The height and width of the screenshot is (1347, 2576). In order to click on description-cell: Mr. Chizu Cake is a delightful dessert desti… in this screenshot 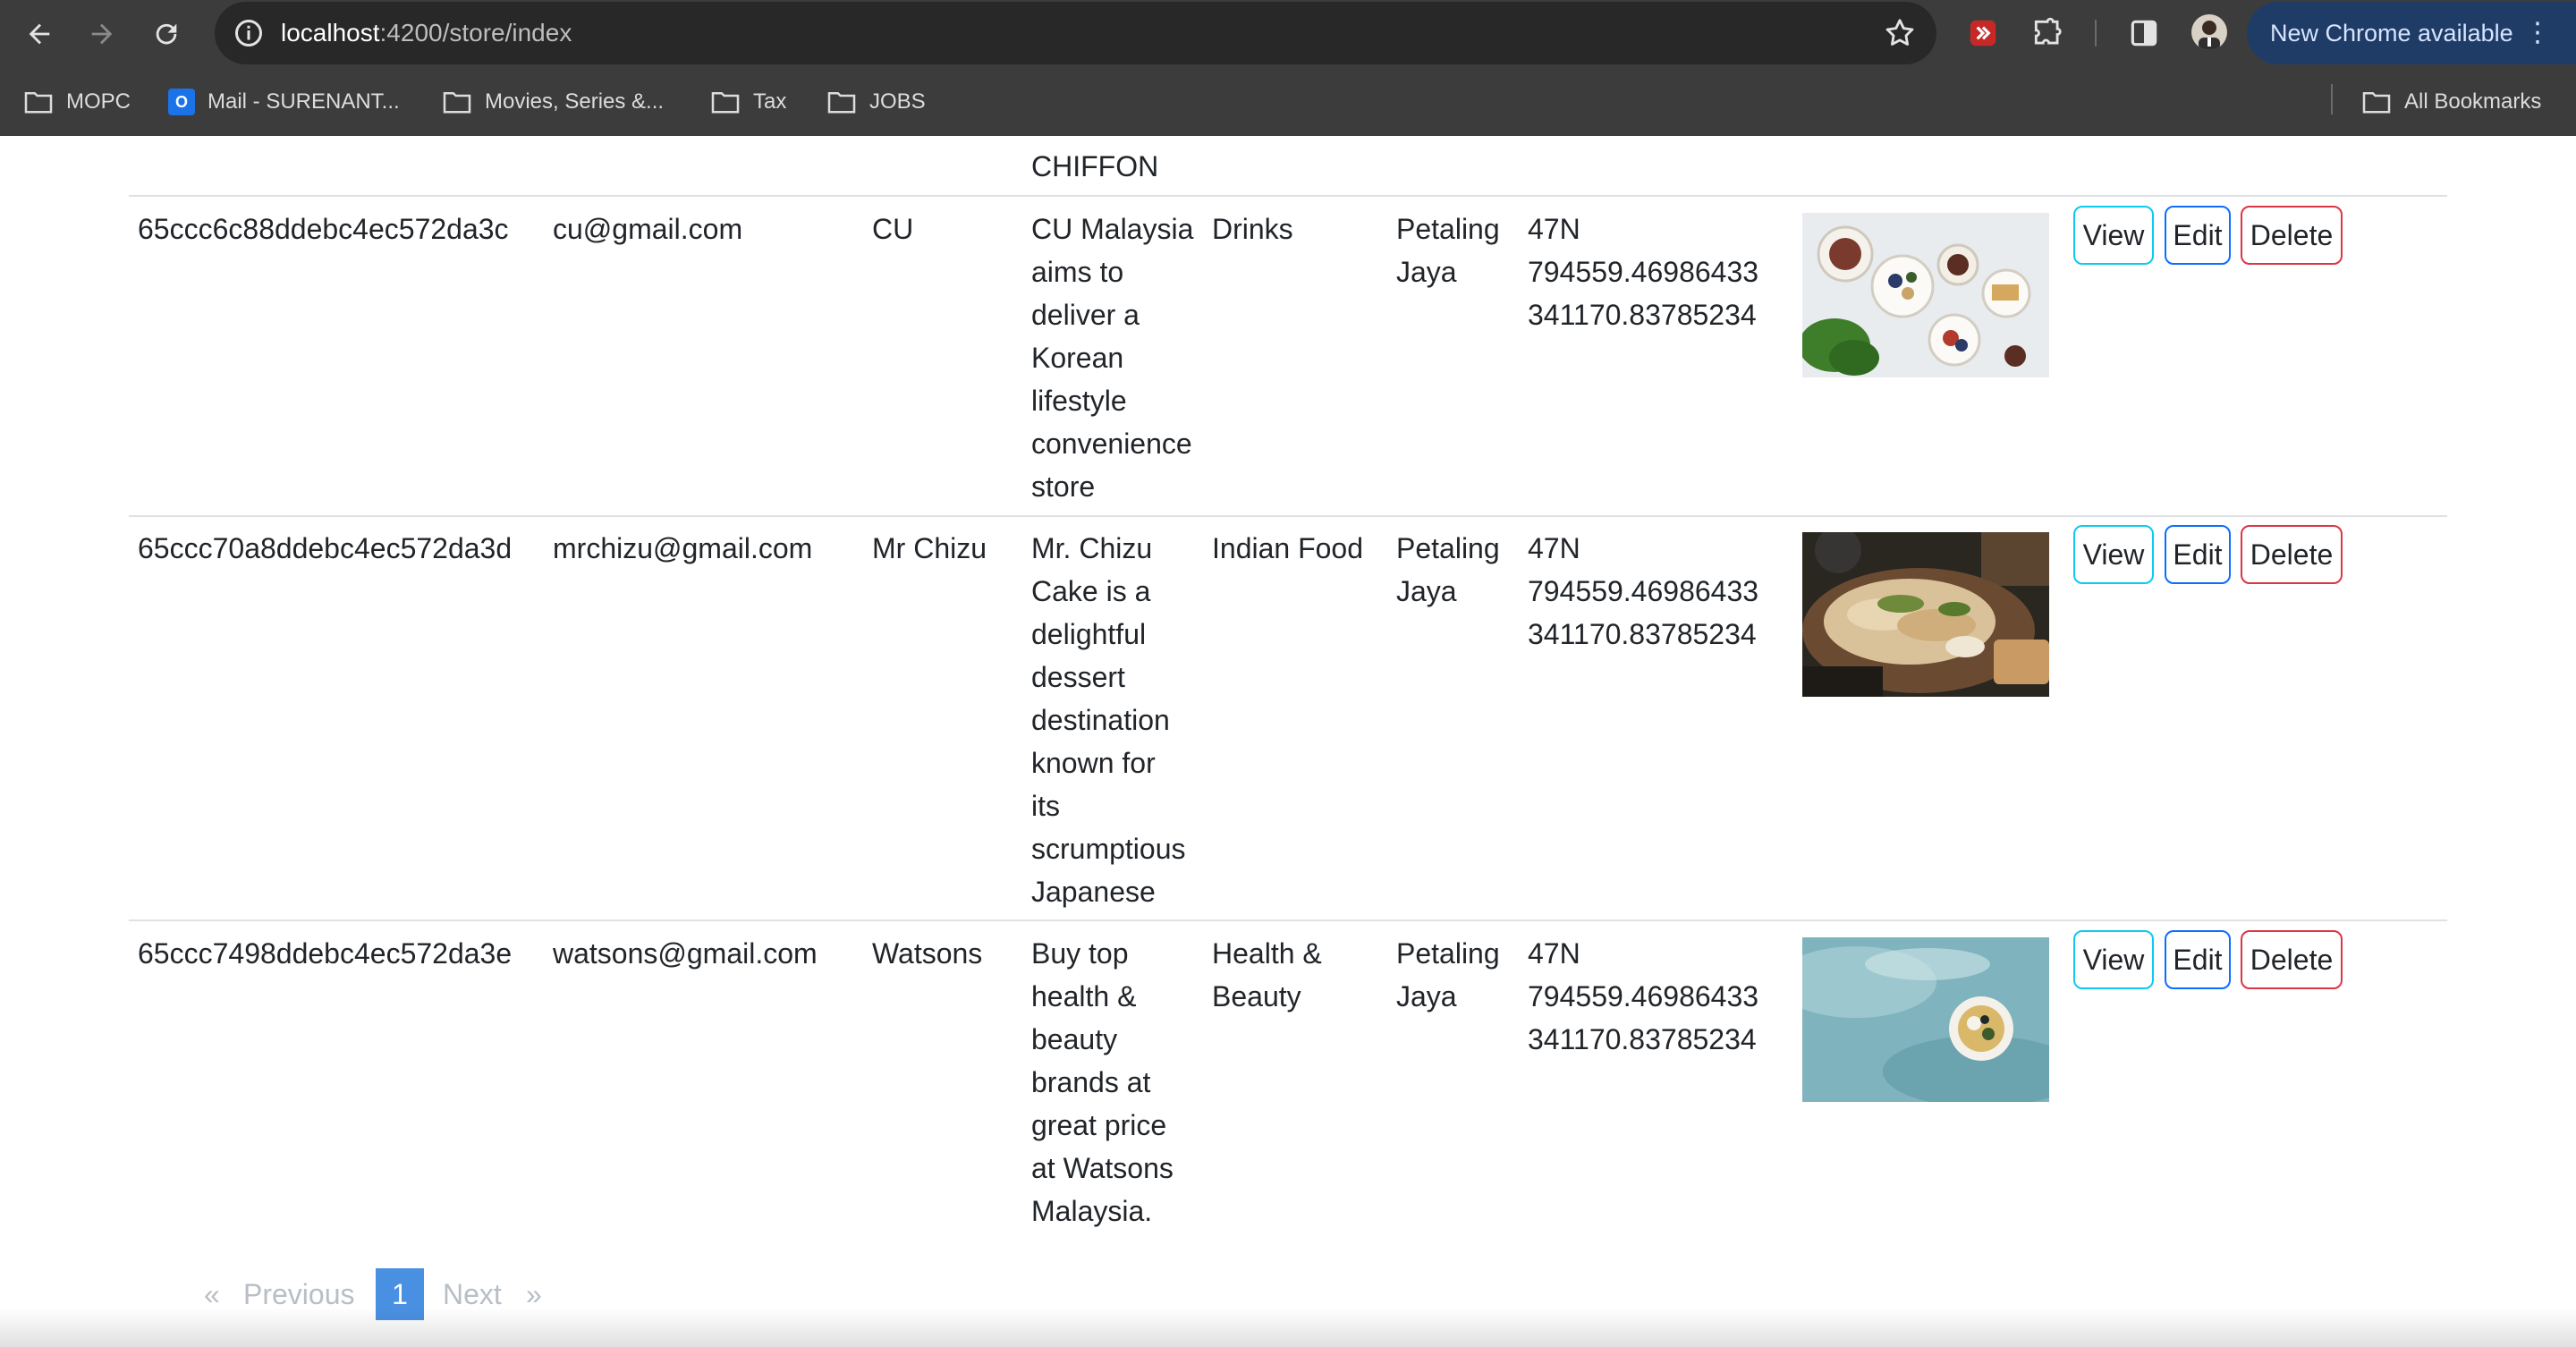, I will do `click(1108, 720)`.